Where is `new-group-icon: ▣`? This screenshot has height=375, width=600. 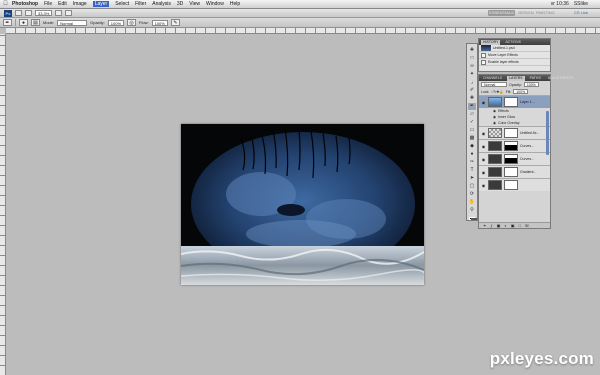 new-group-icon: ▣ is located at coordinates (513, 225).